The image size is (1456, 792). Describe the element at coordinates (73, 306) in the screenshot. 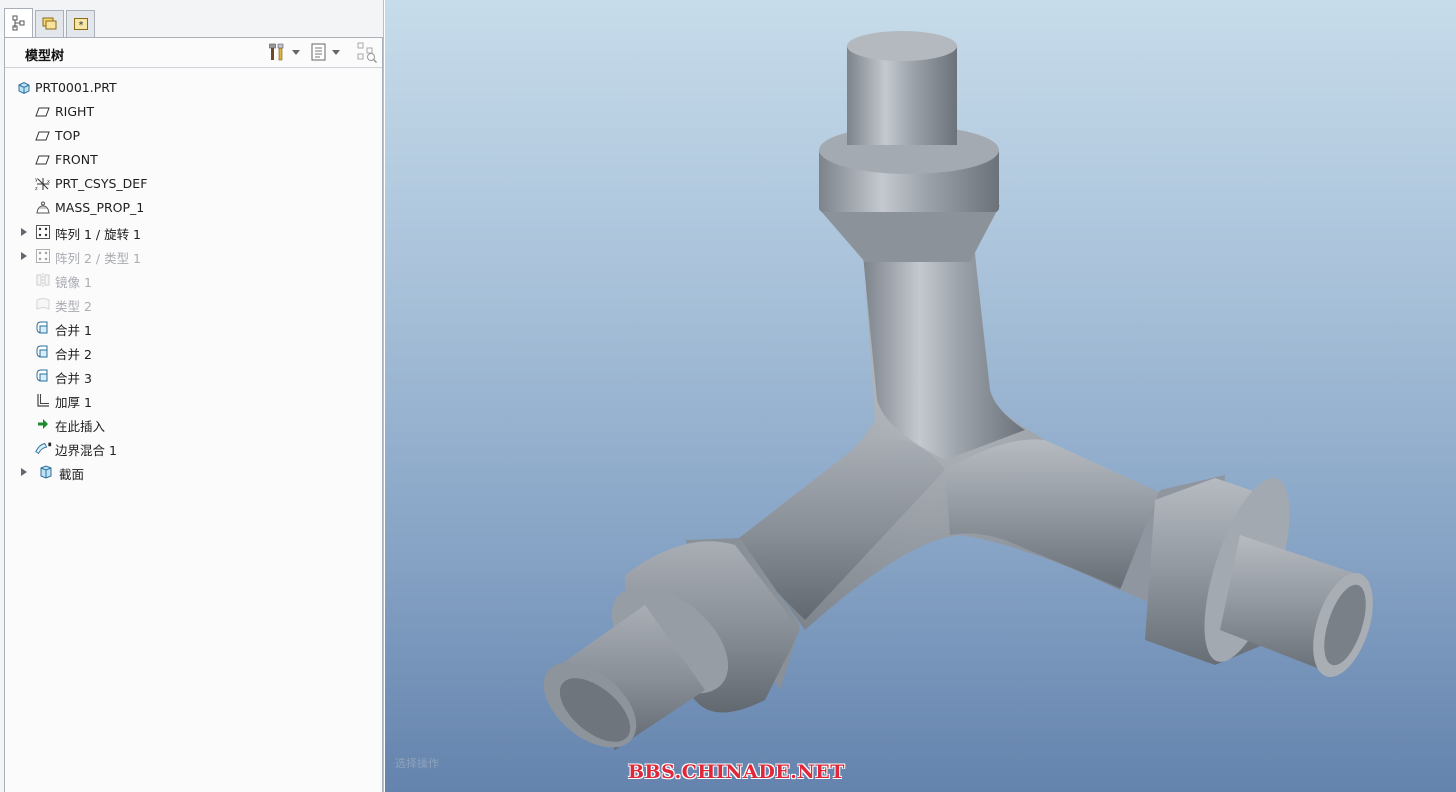

I see `tree-item-label: 类型 2` at that location.